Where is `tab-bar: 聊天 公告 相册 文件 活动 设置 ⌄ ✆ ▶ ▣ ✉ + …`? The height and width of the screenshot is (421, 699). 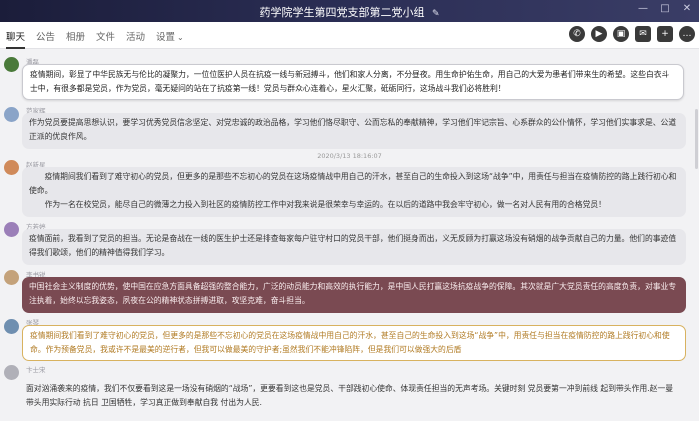 tab-bar: 聊天 公告 相册 文件 活动 设置 ⌄ ✆ ▶ ▣ ✉ + … is located at coordinates (349, 35).